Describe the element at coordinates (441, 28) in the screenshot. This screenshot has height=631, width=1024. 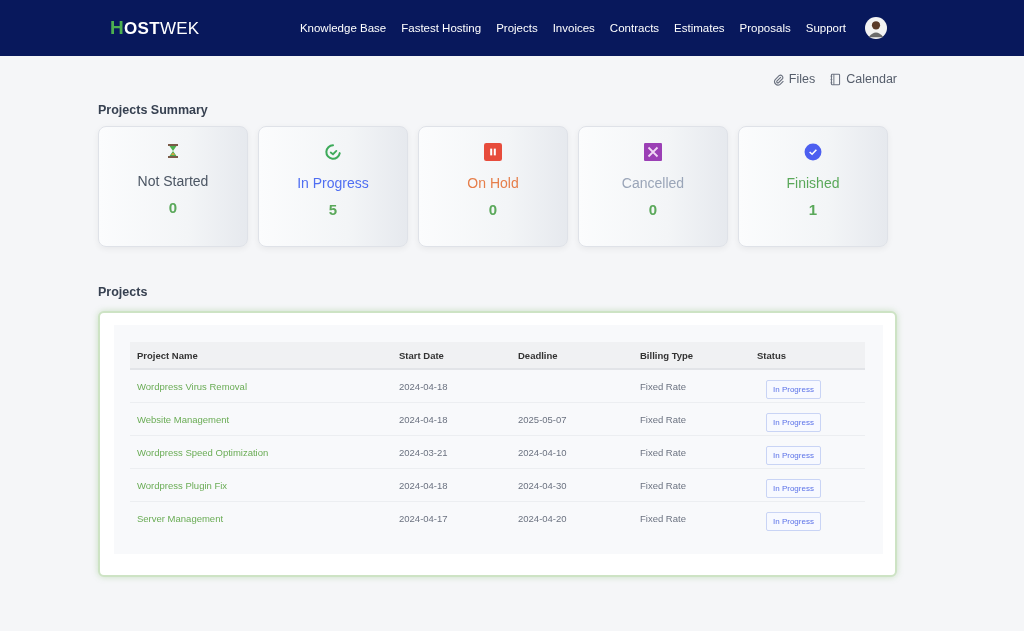
I see `nav-link: Fastest Hosting` at that location.